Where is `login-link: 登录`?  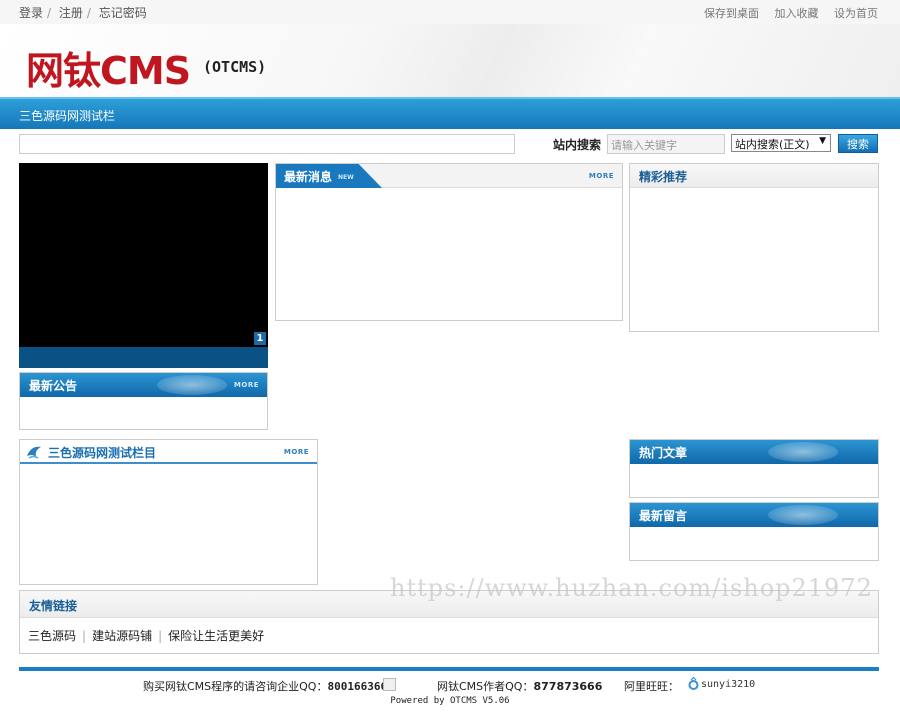
login-link: 登录 is located at coordinates (31, 13).